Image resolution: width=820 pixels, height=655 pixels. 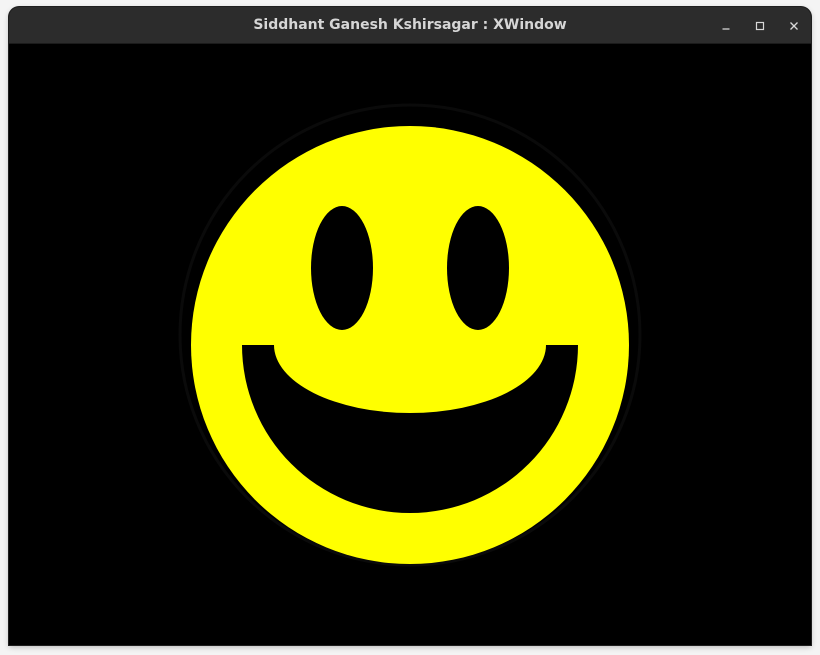 I want to click on window-title: Siddhant Ganesh Kshirsagar : XWindow, so click(x=410, y=25).